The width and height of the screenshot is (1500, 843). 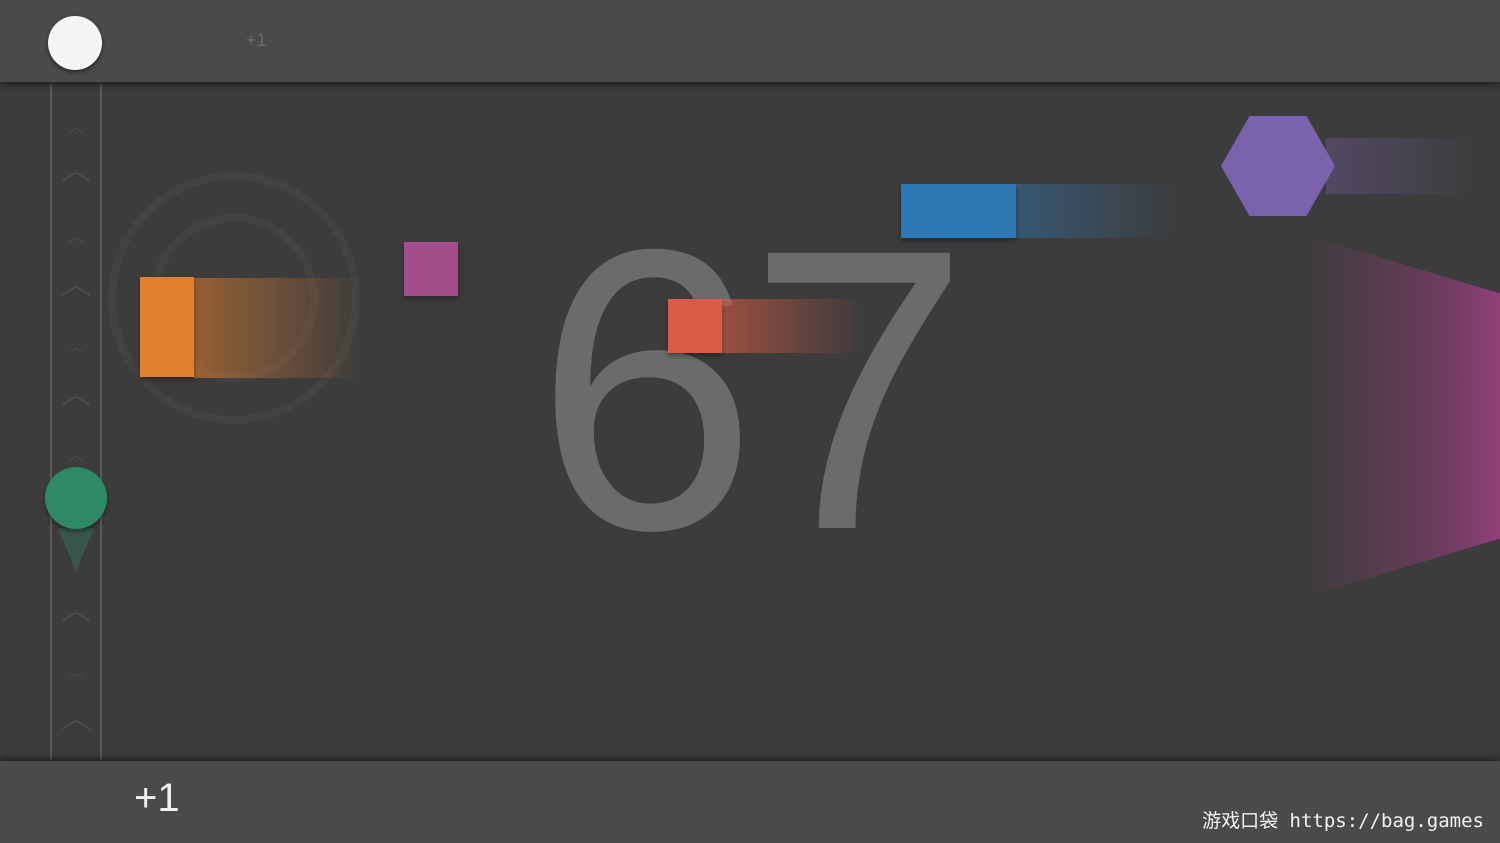 What do you see at coordinates (431, 269) in the screenshot?
I see `magenta-block-obstacle` at bounding box center [431, 269].